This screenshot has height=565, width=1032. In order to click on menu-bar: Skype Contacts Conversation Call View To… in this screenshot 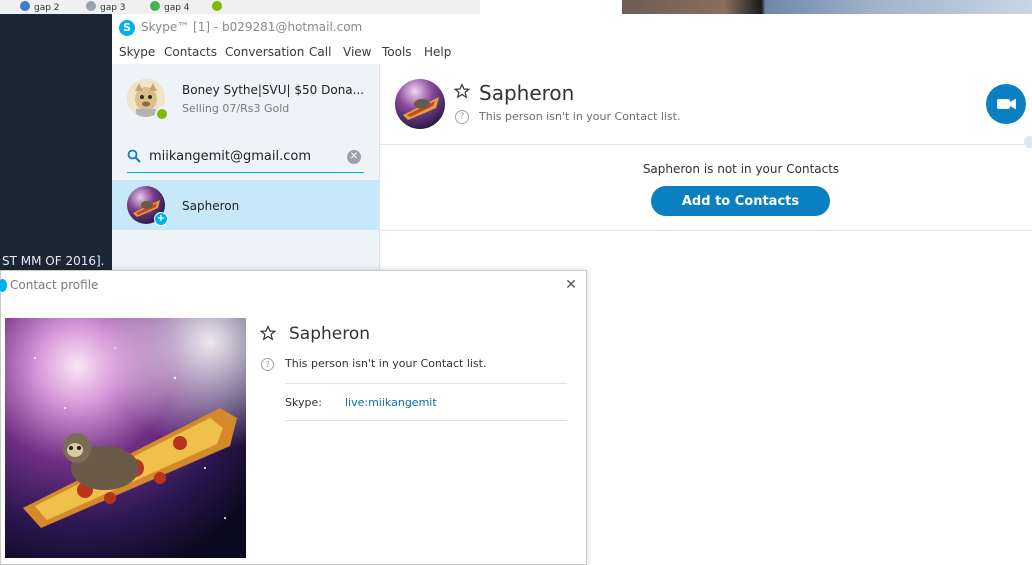, I will do `click(572, 53)`.